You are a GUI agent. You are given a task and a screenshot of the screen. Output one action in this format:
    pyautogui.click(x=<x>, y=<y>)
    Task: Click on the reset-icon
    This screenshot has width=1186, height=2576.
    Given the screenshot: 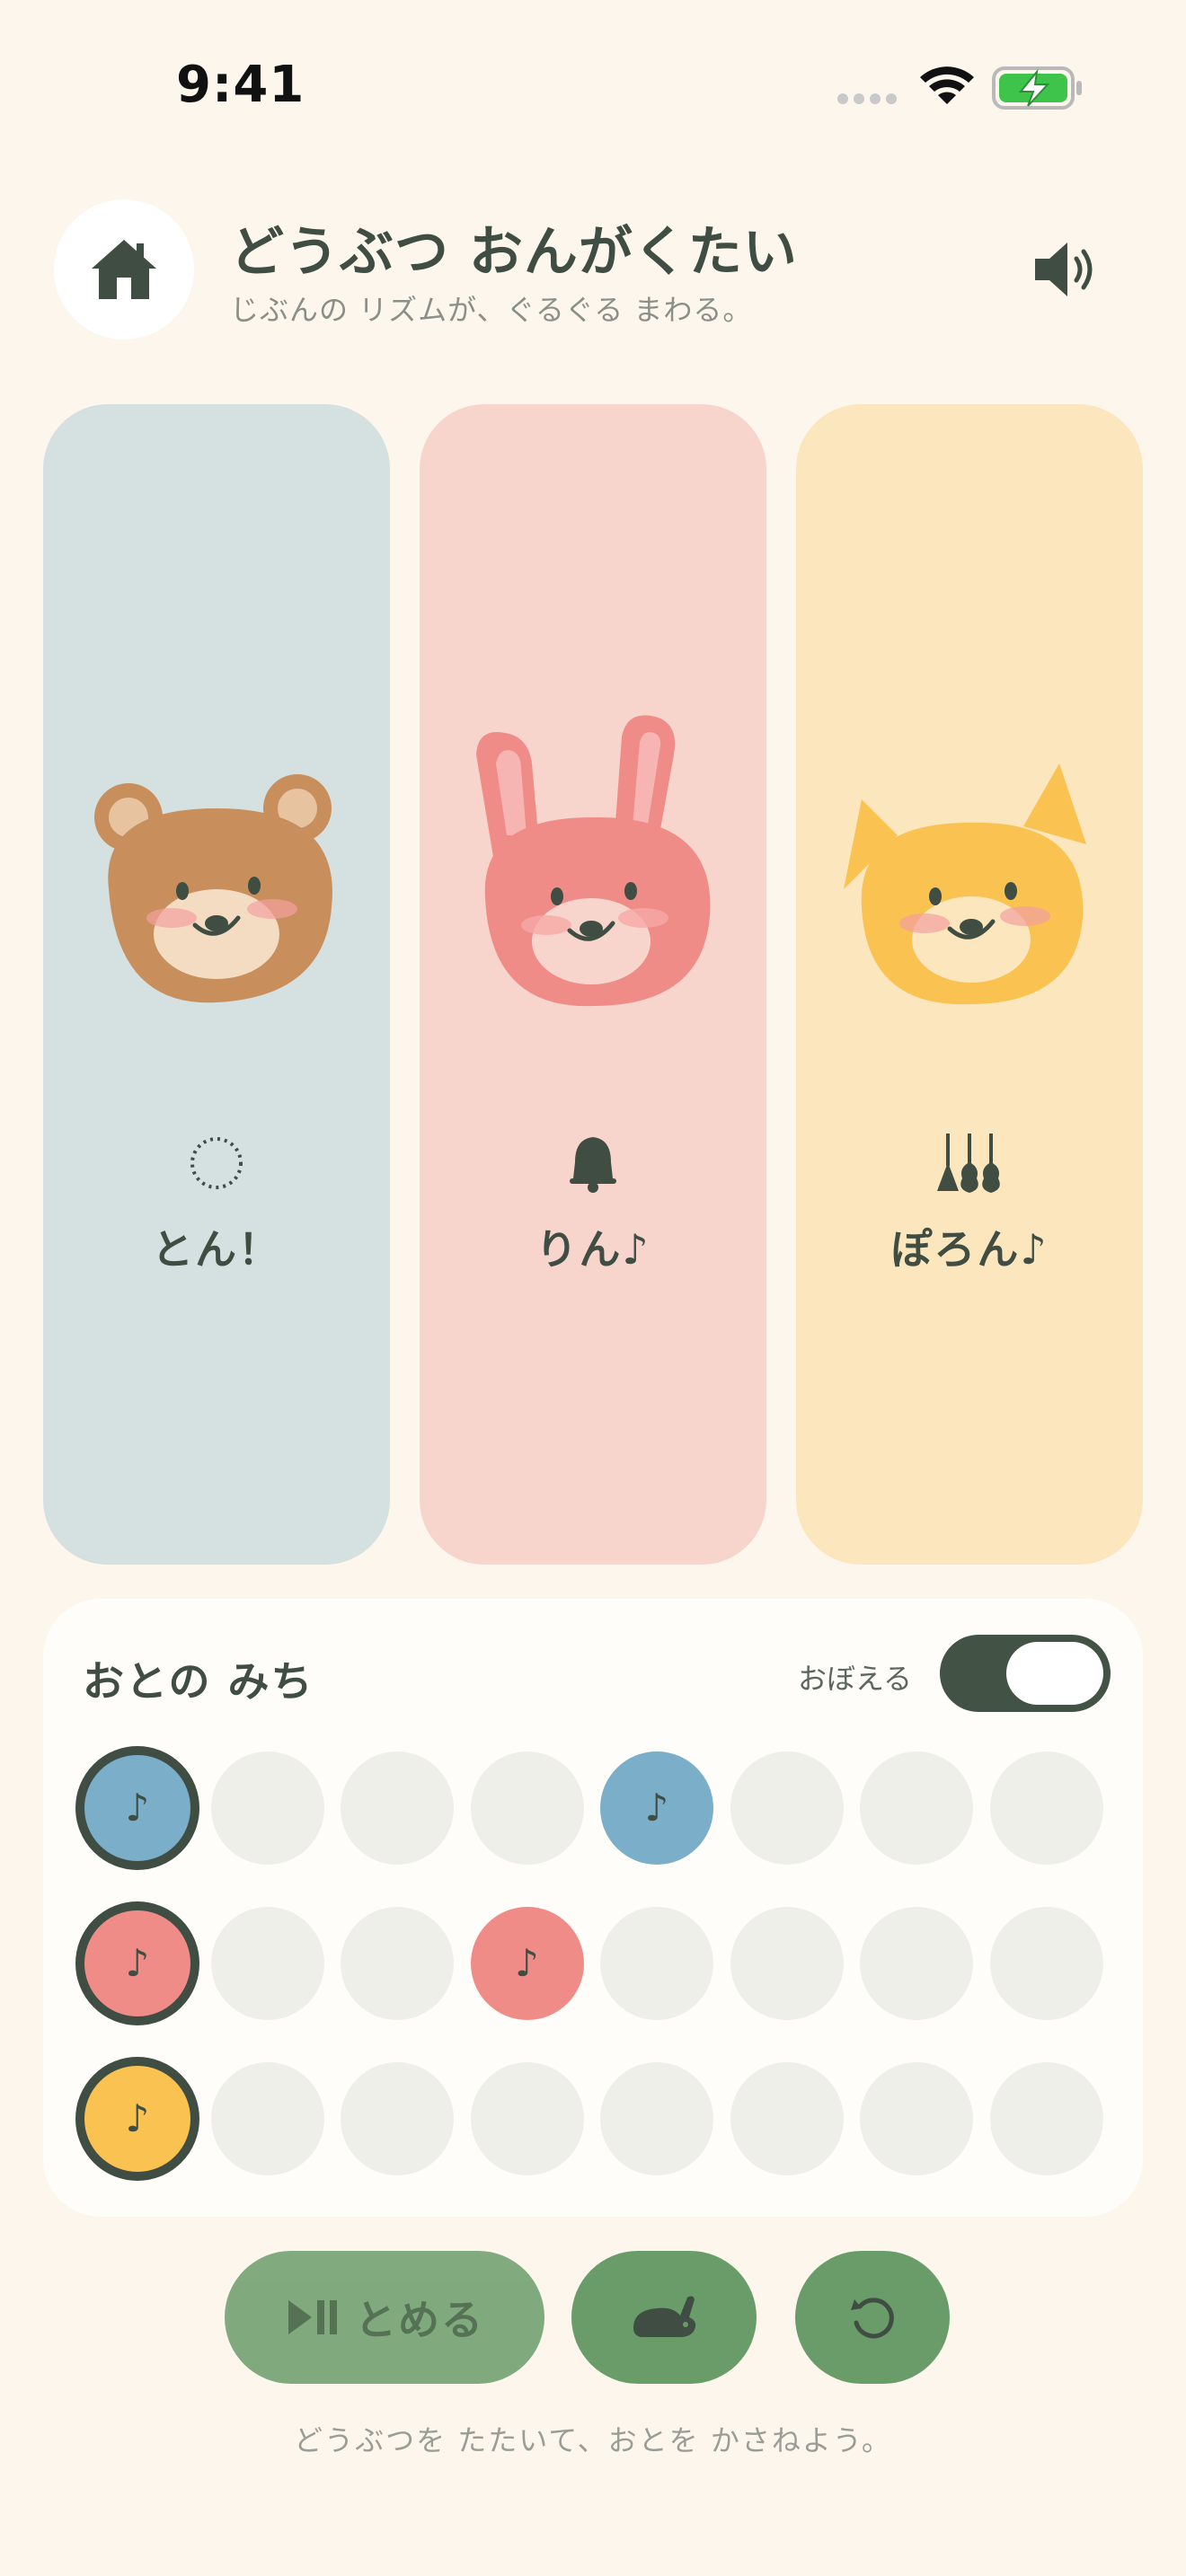 What is the action you would take?
    pyautogui.click(x=872, y=2318)
    